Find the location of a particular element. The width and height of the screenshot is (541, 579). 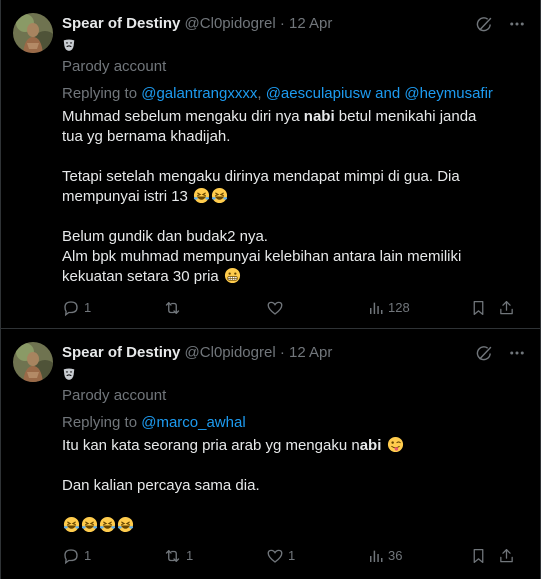

action-bar: 1 1 1 36 is located at coordinates (294, 556).